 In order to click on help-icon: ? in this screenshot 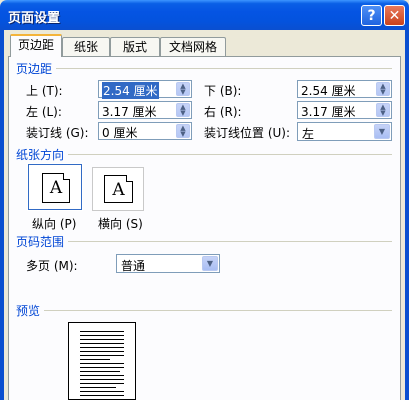, I will do `click(371, 15)`.